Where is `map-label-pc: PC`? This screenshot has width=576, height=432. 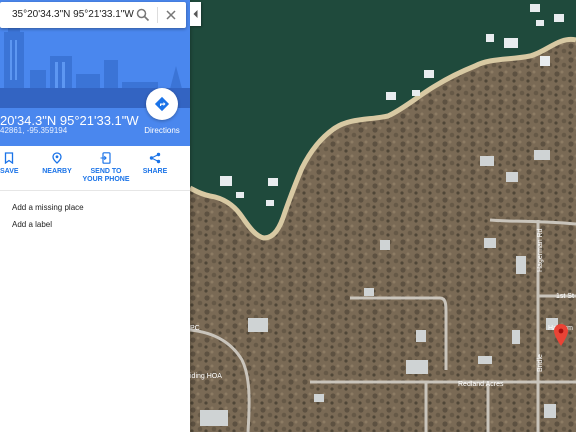 map-label-pc: PC is located at coordinates (195, 328).